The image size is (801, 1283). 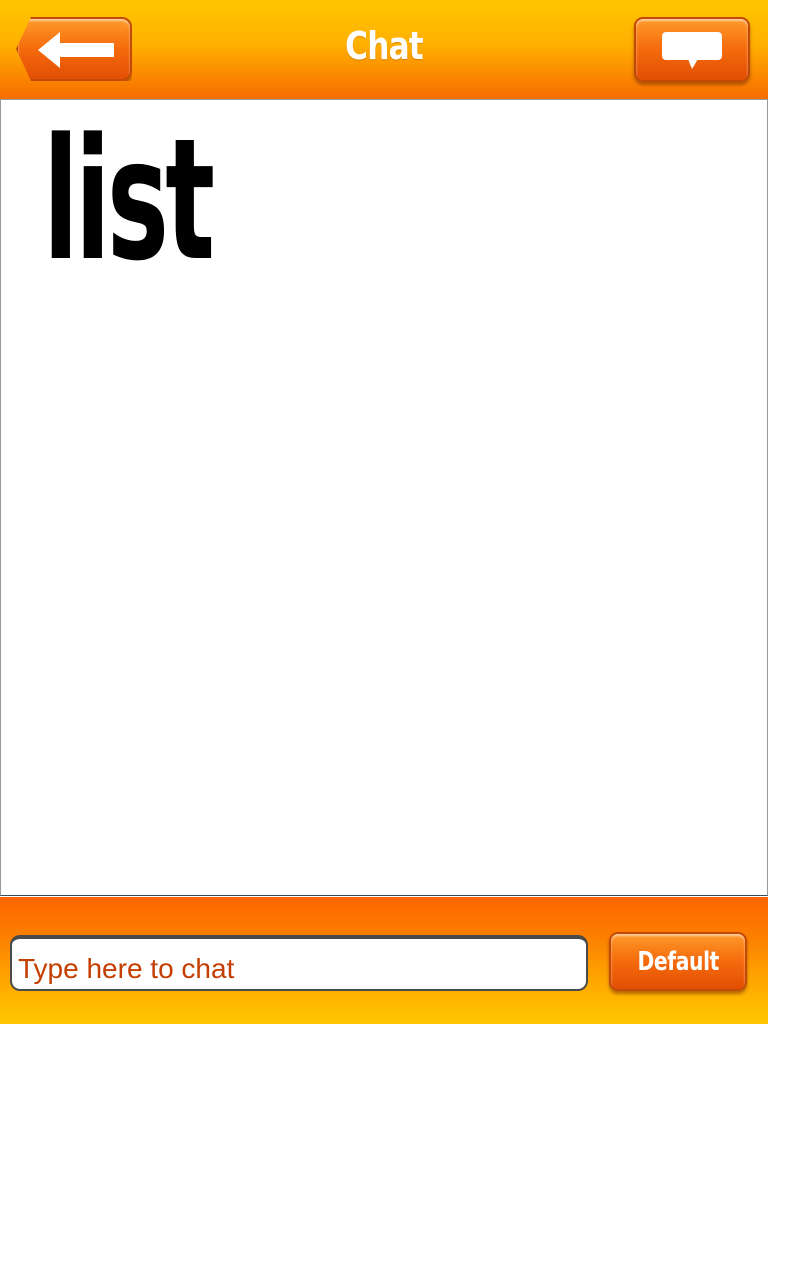 I want to click on back-button, so click(x=74, y=49).